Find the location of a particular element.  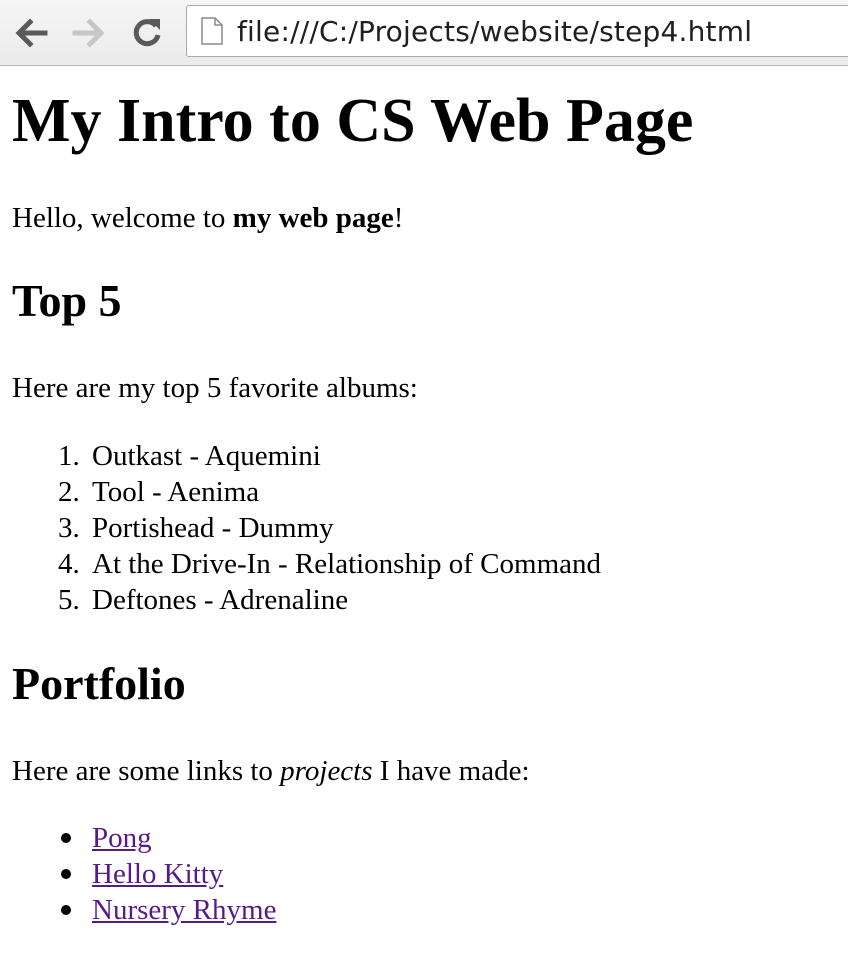

portfolio-intro-italic: projects is located at coordinates (326, 771).